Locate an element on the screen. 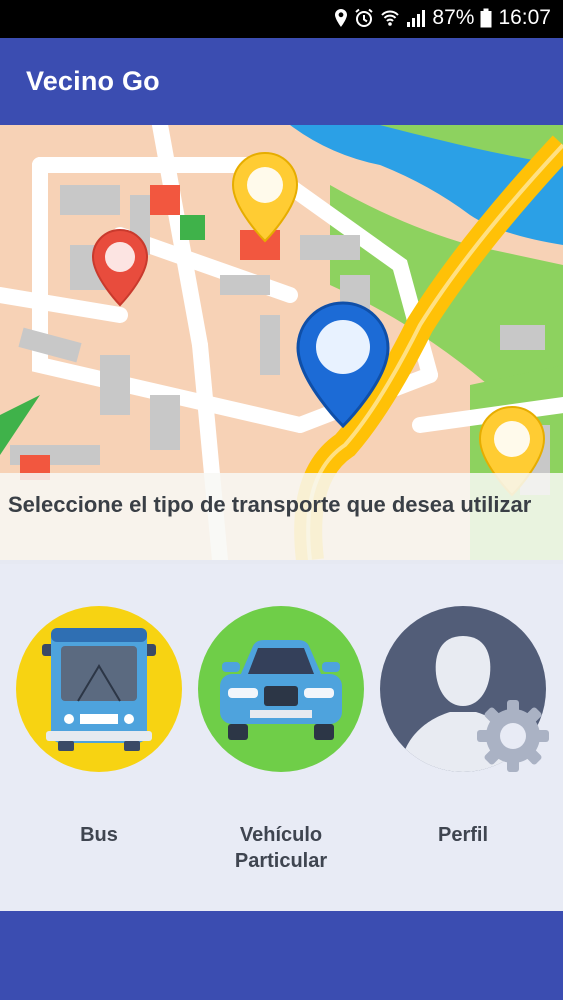 This screenshot has height=1000, width=563. bottom-bar is located at coordinates (281, 955).